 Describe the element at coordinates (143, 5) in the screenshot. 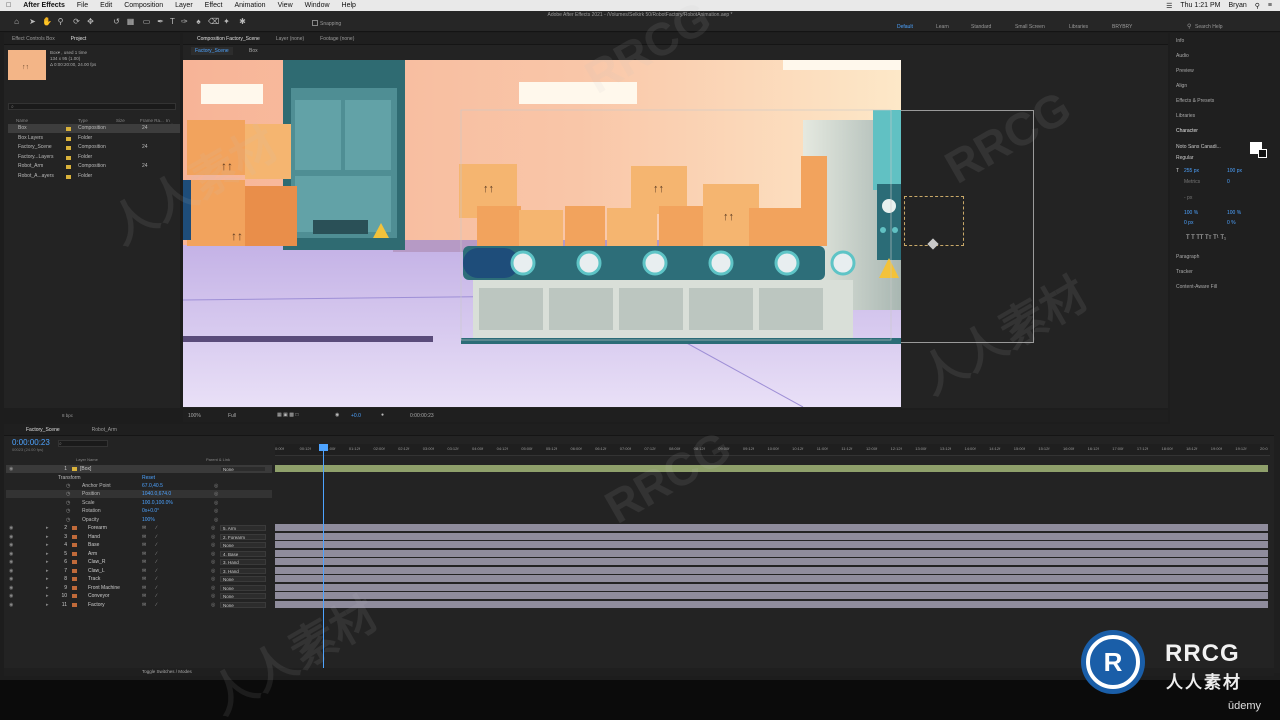

I see `menu-composition: Composition` at that location.